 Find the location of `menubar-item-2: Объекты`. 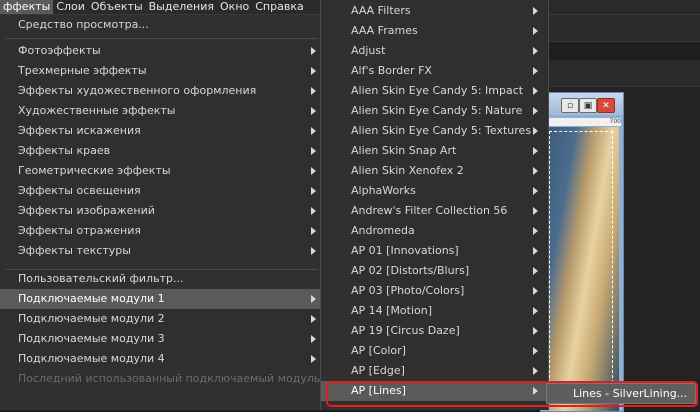

menubar-item-2: Объекты is located at coordinates (117, 7).